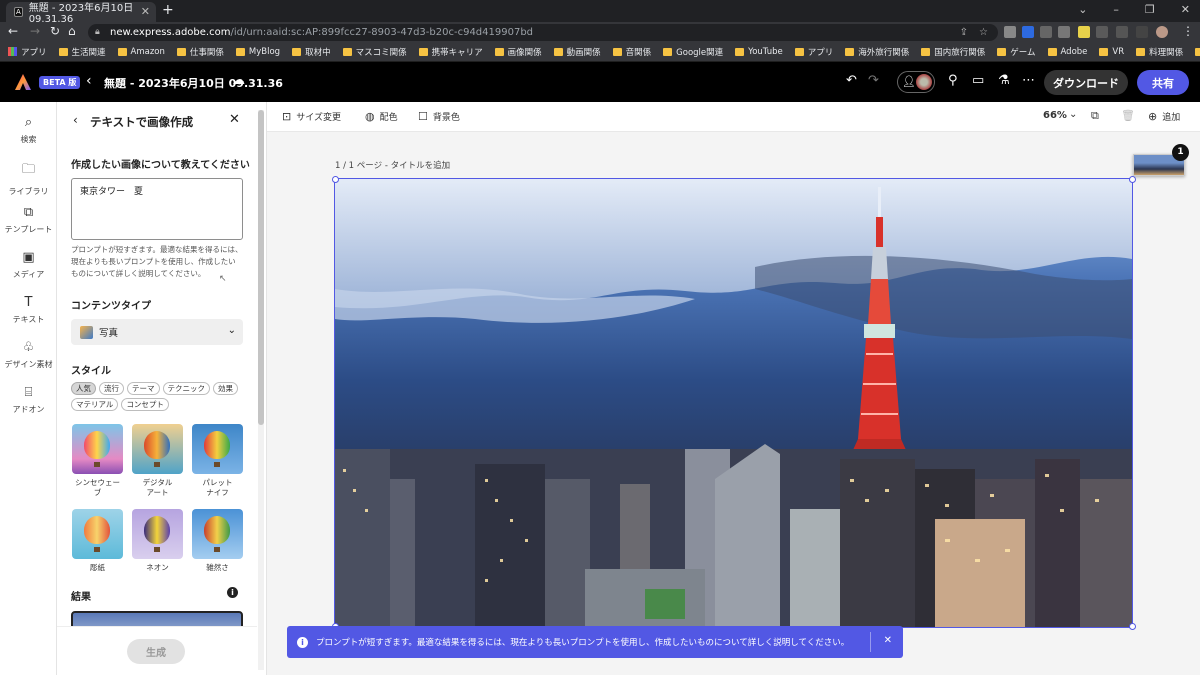  What do you see at coordinates (450, 52) in the screenshot?
I see `bookmark-item: 携帯キャリア` at bounding box center [450, 52].